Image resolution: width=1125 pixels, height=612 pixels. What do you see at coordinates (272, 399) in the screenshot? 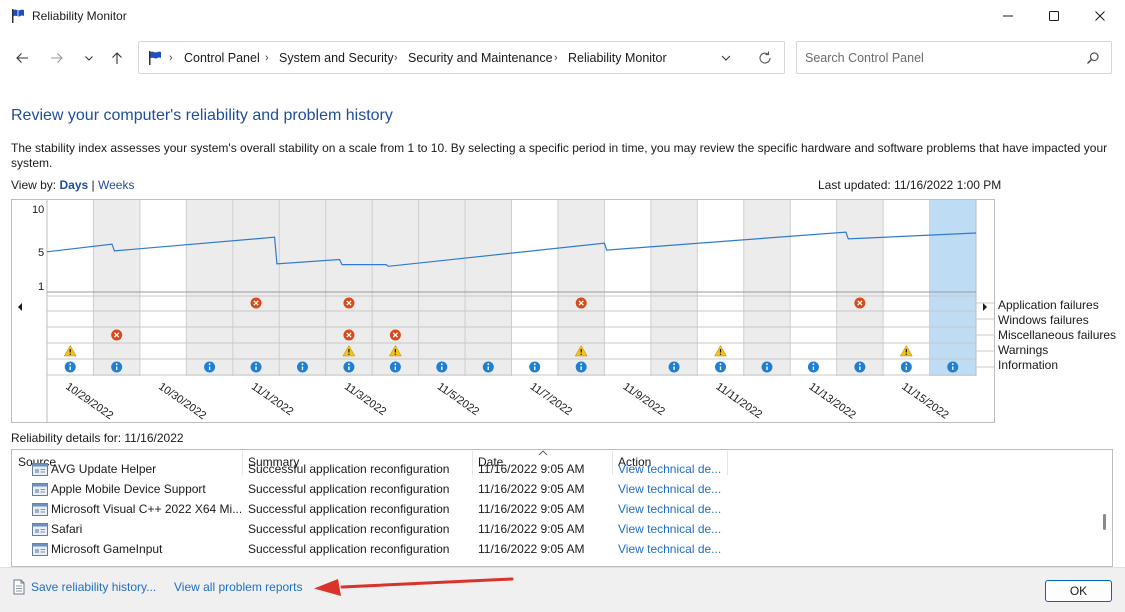
I see `date-label: 11/1/2022` at bounding box center [272, 399].